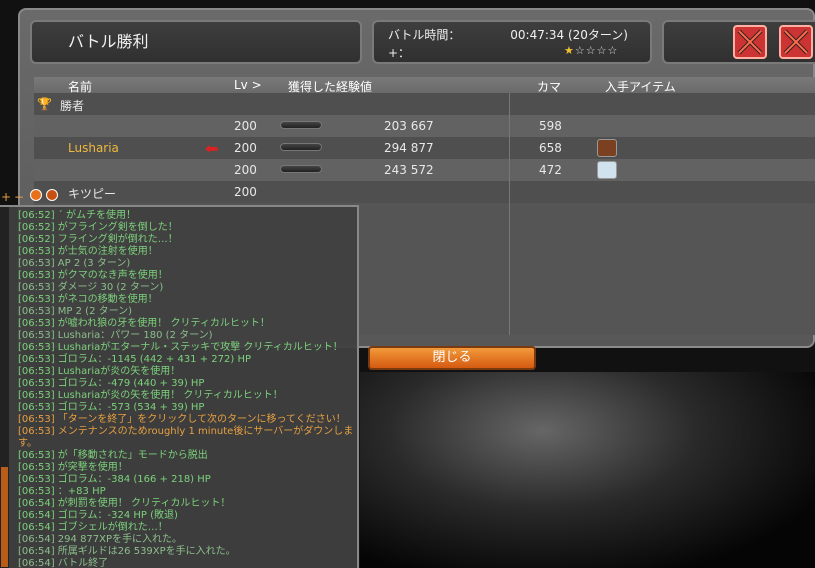 The height and width of the screenshot is (568, 815). What do you see at coordinates (88, 251) in the screenshot?
I see `chat-line: [06:53] が士気の注射を使用！` at bounding box center [88, 251].